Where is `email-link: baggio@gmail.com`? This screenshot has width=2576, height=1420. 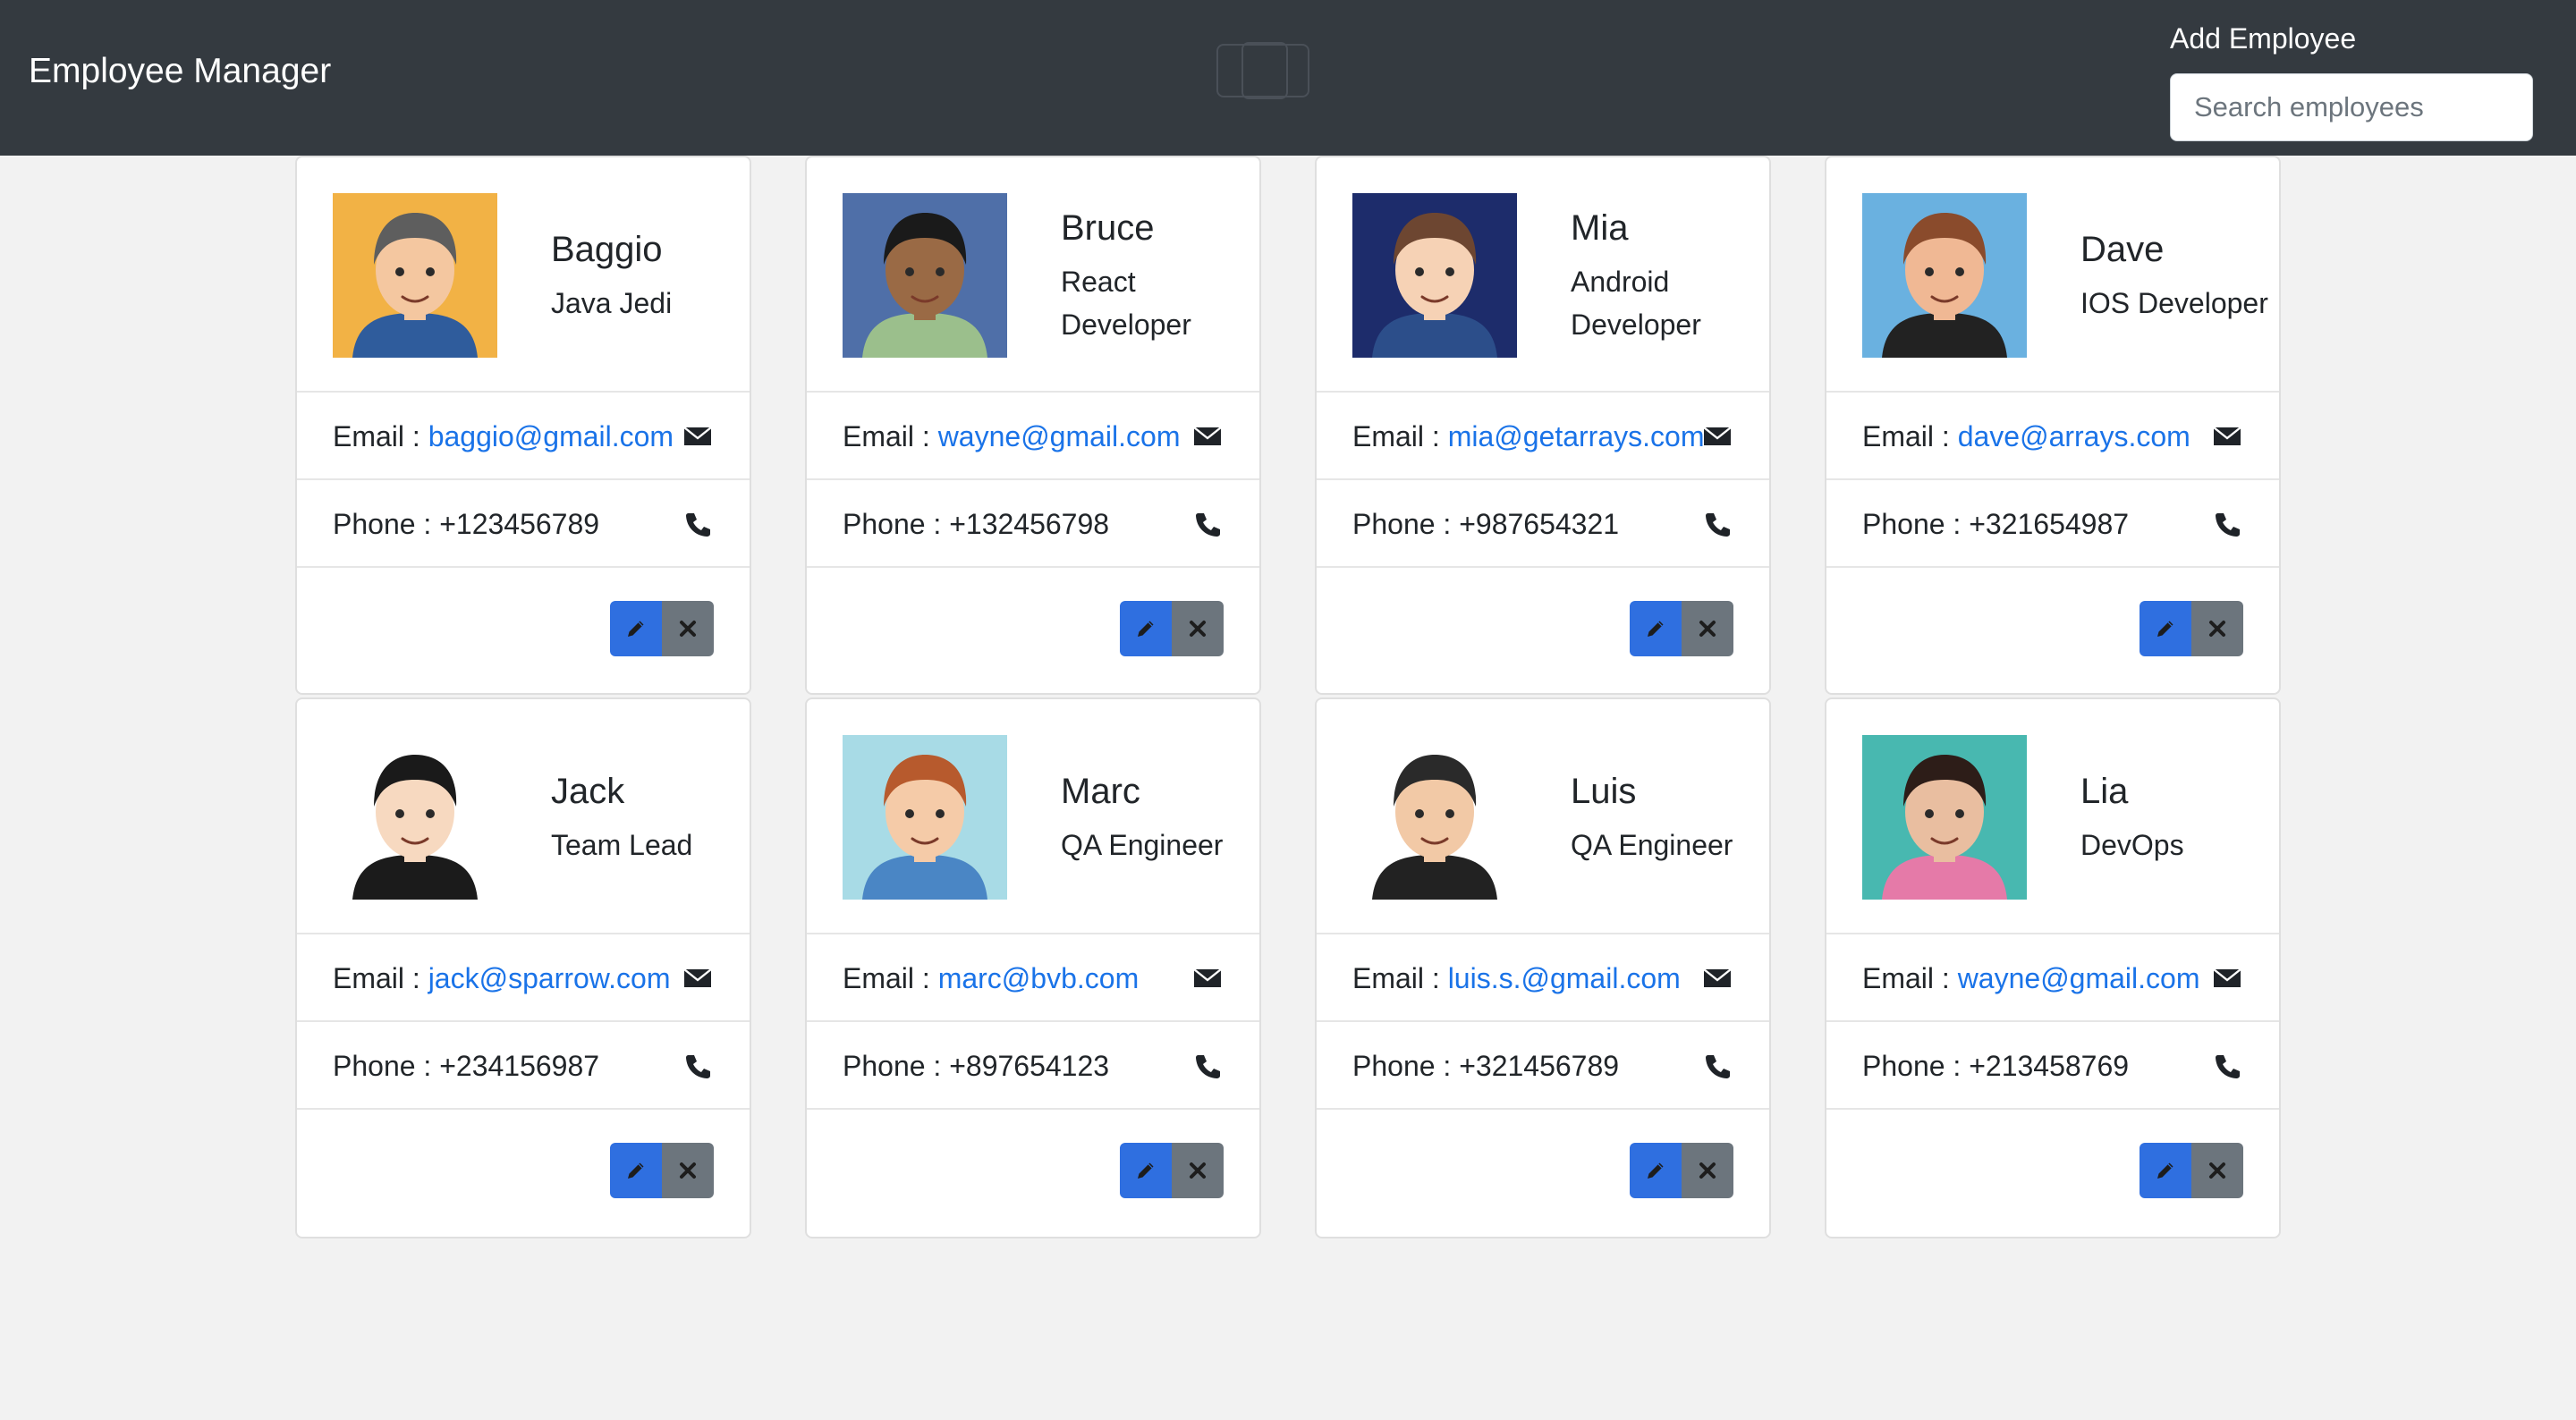
email-link: baggio@gmail.com is located at coordinates (551, 436).